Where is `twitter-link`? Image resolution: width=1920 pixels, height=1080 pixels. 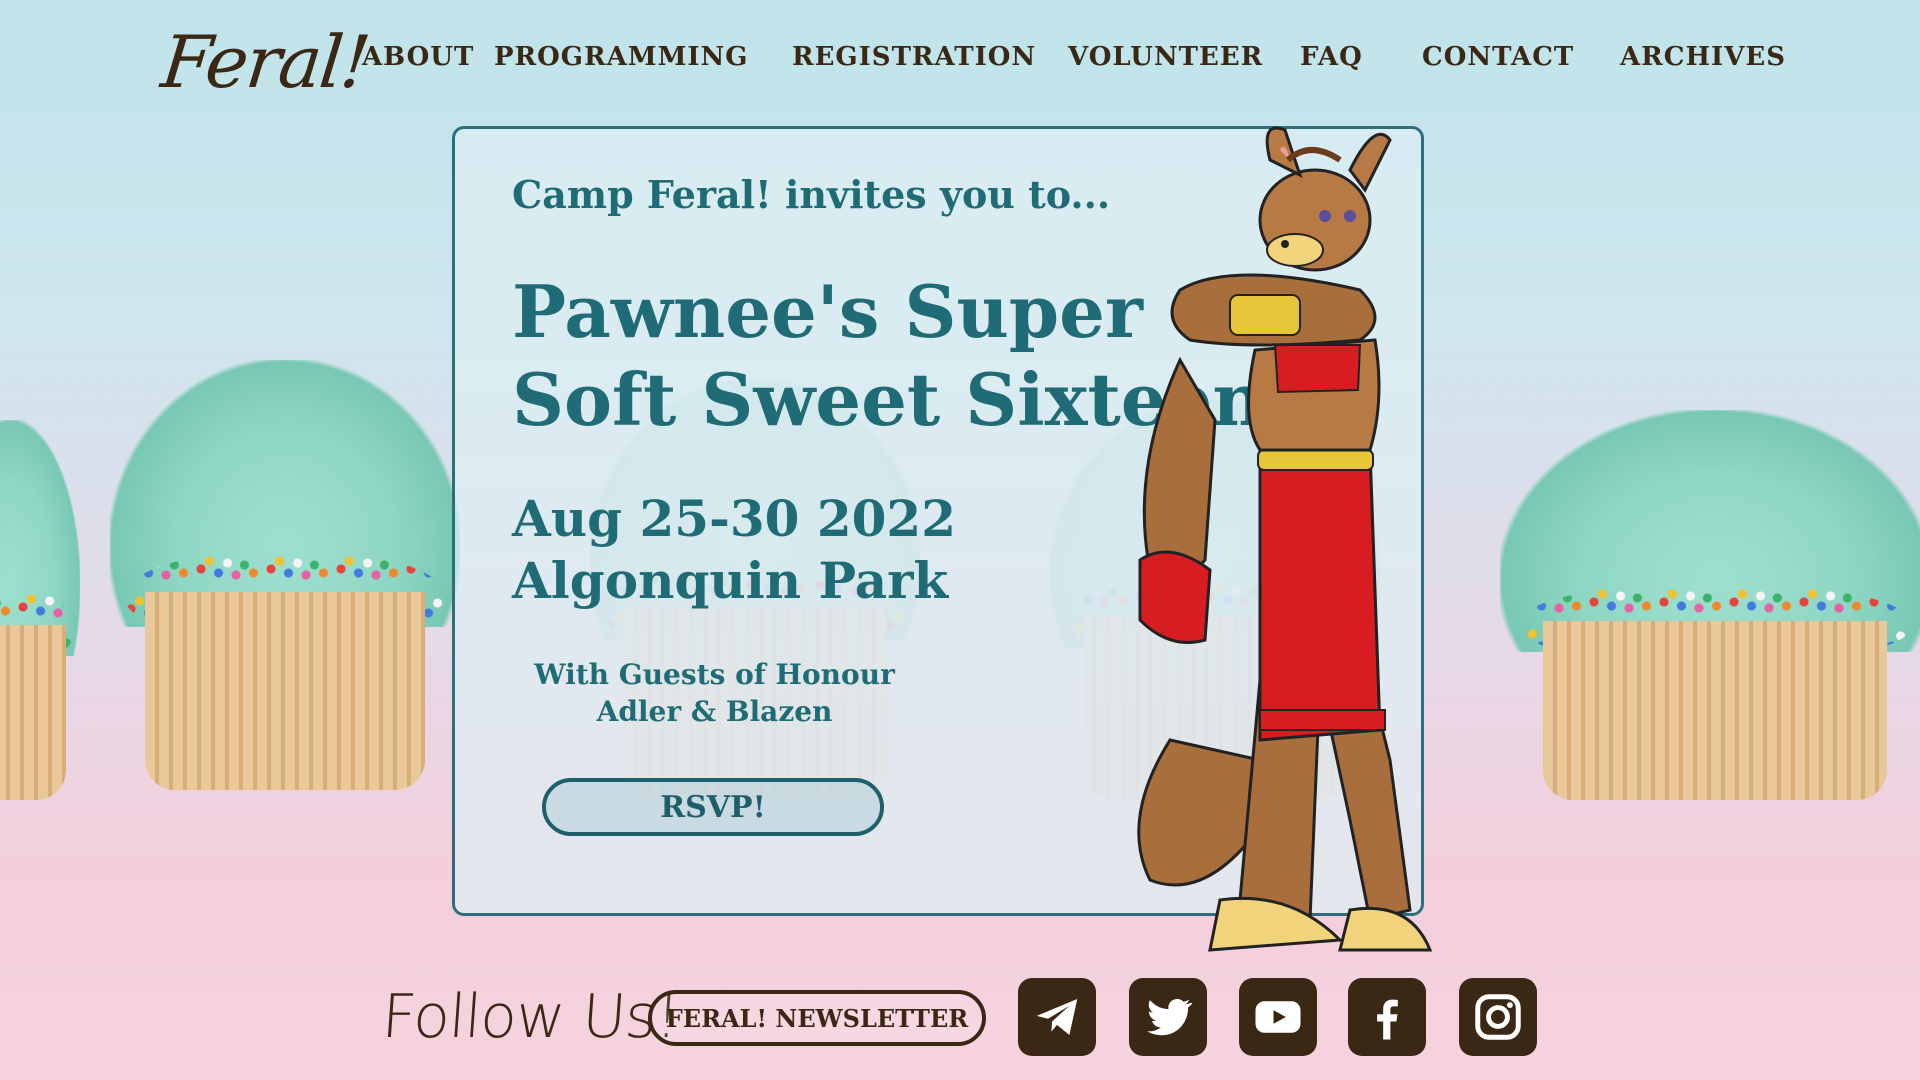 twitter-link is located at coordinates (1168, 1017).